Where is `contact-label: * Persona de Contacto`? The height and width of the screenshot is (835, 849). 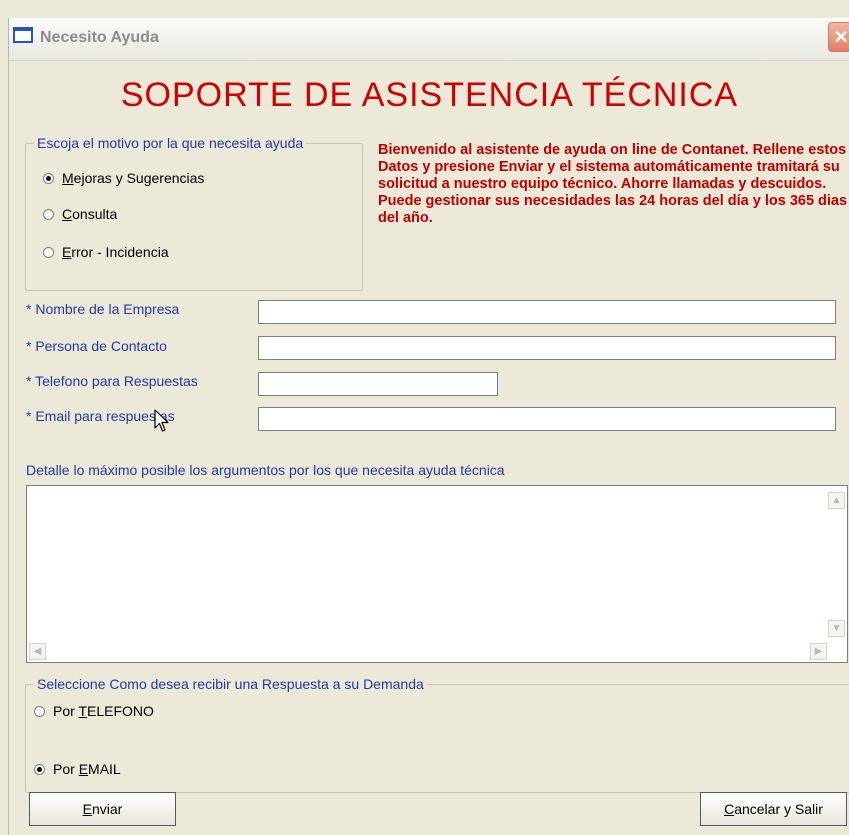
contact-label: * Persona de Contacto is located at coordinates (96, 346).